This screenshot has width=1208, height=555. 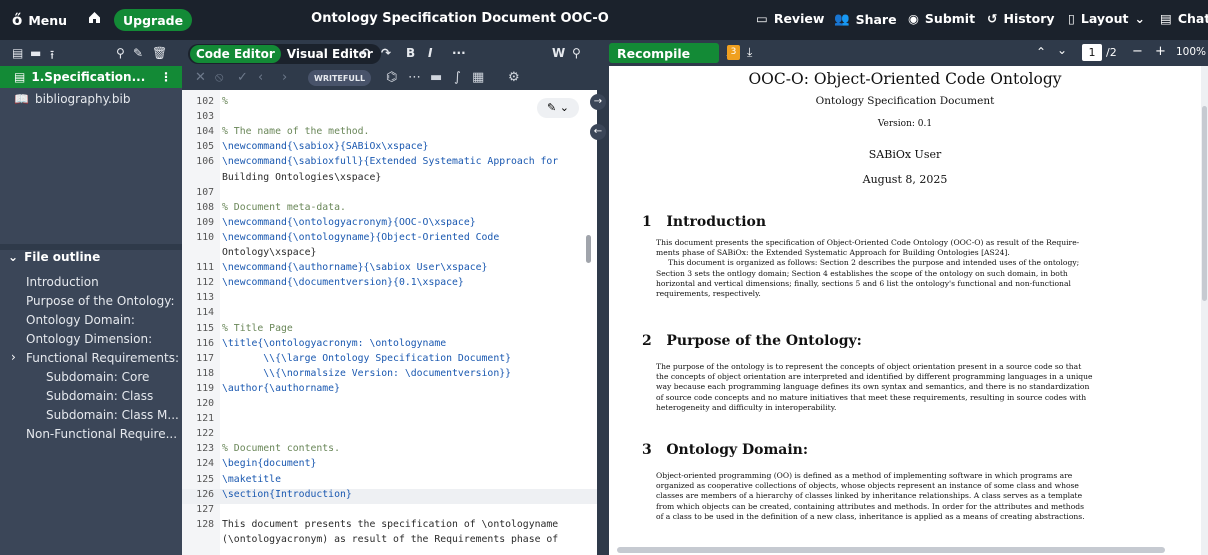 I want to click on file-item-bibliography: 📖 bibliography.bib, so click(x=72, y=99).